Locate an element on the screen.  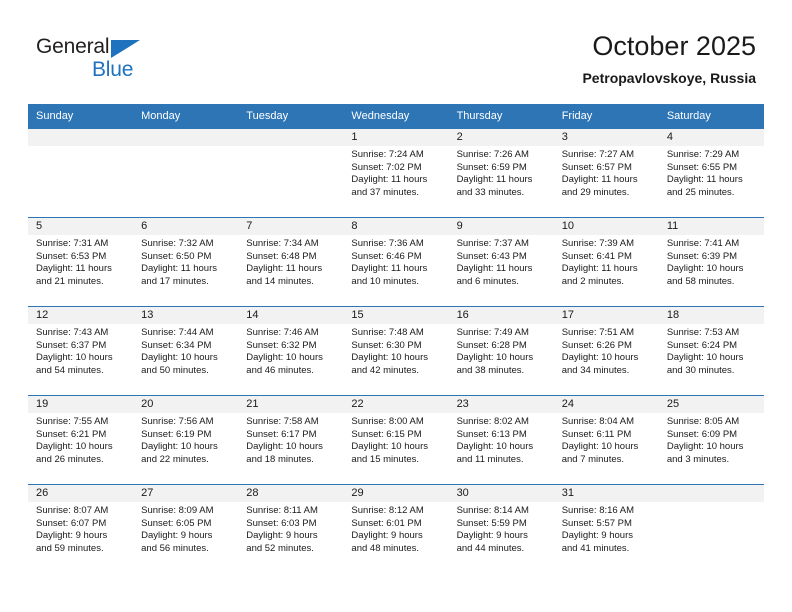
day-number is located at coordinates (81, 137).